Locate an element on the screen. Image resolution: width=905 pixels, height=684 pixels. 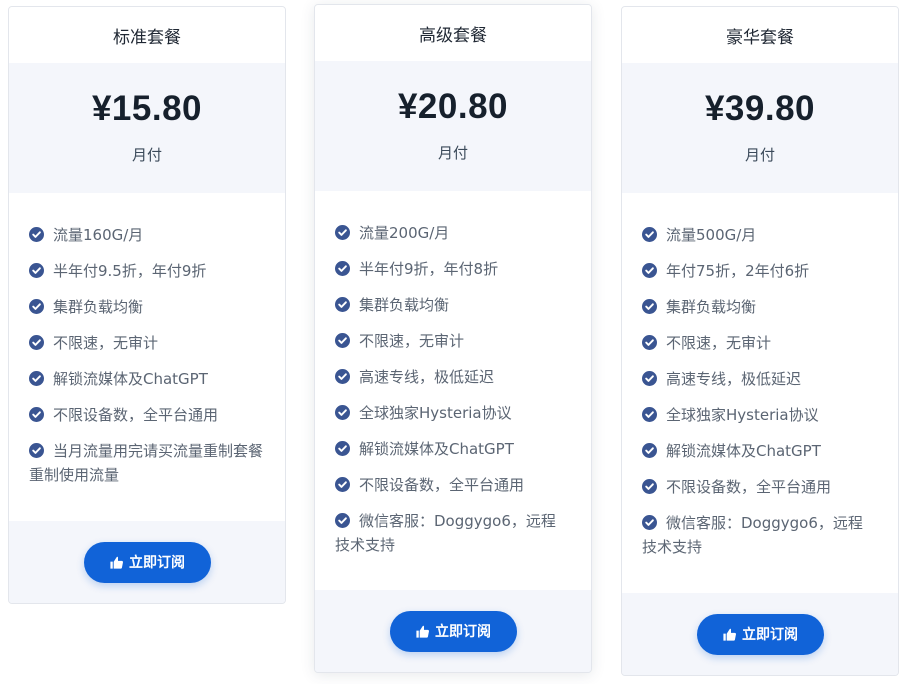
price-box: ¥39.80 月付 is located at coordinates (760, 128).